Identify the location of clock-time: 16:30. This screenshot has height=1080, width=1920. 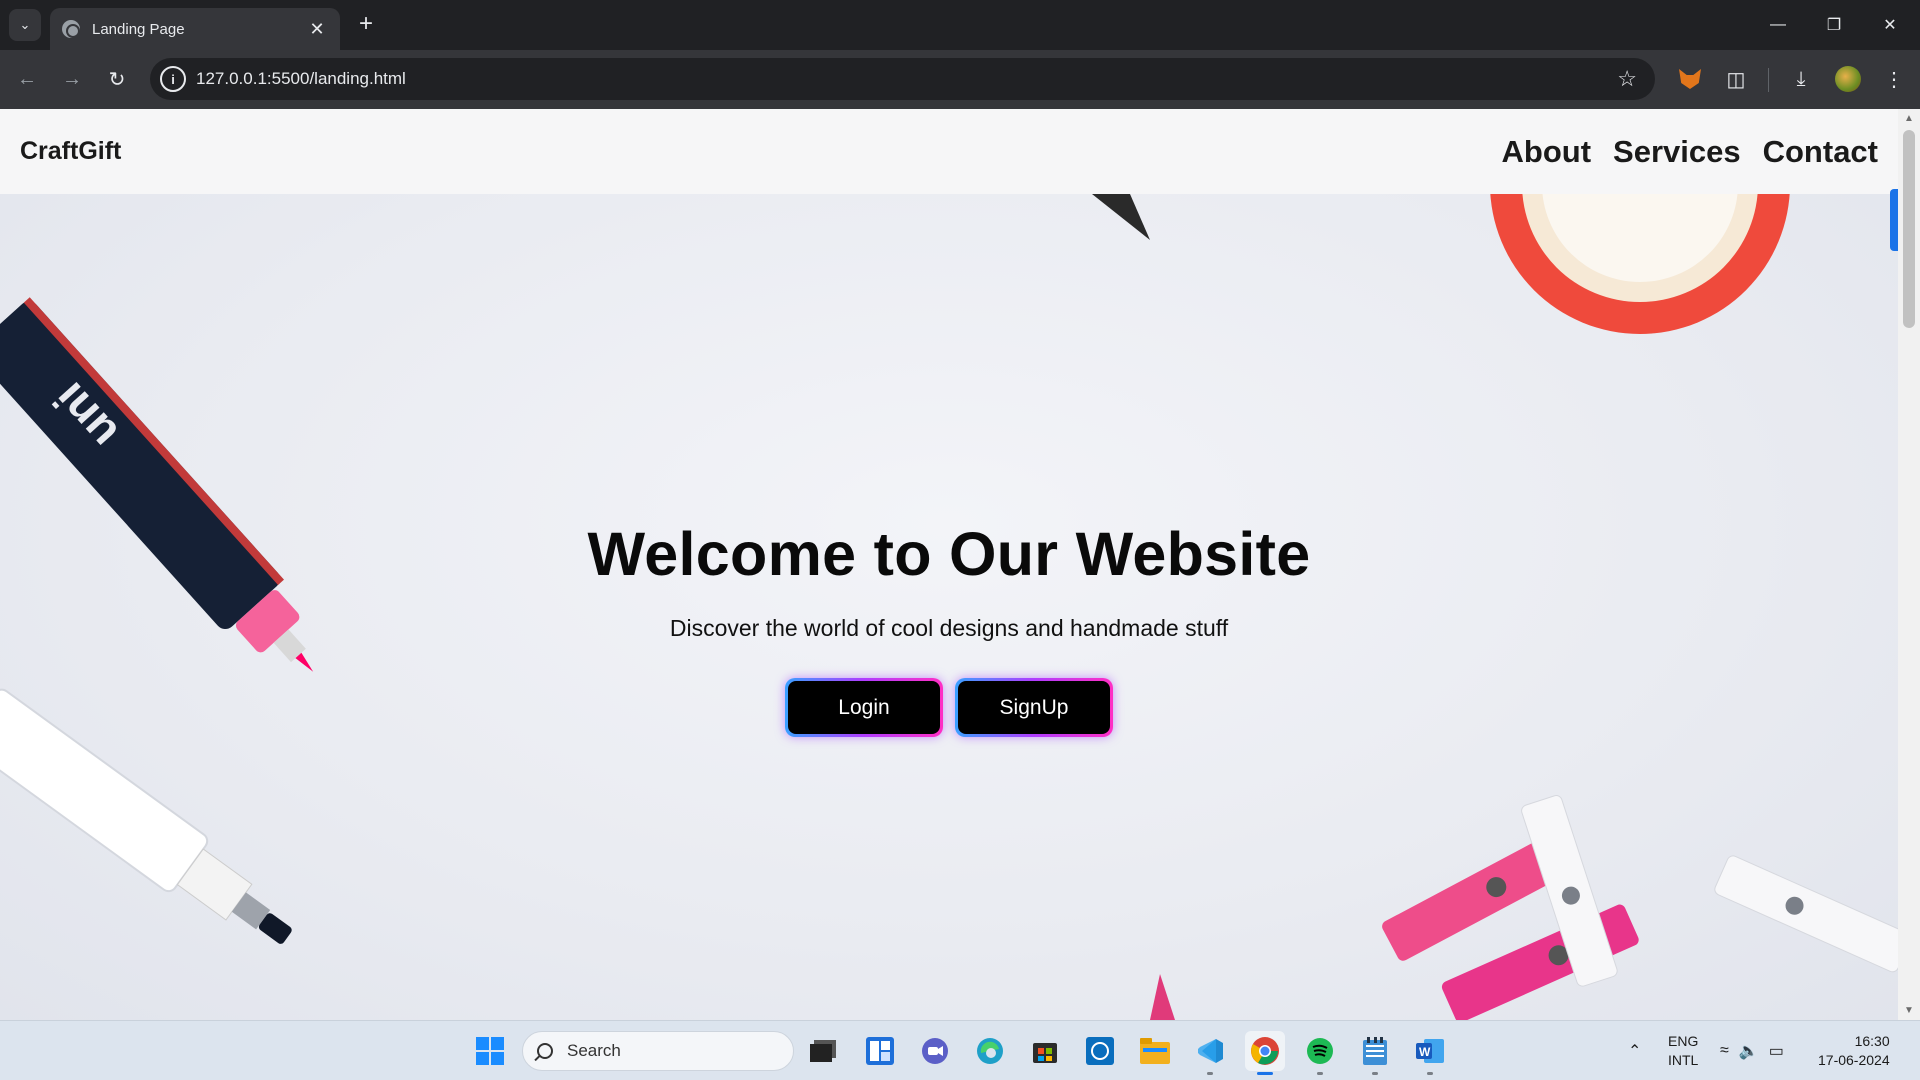
(1872, 1041).